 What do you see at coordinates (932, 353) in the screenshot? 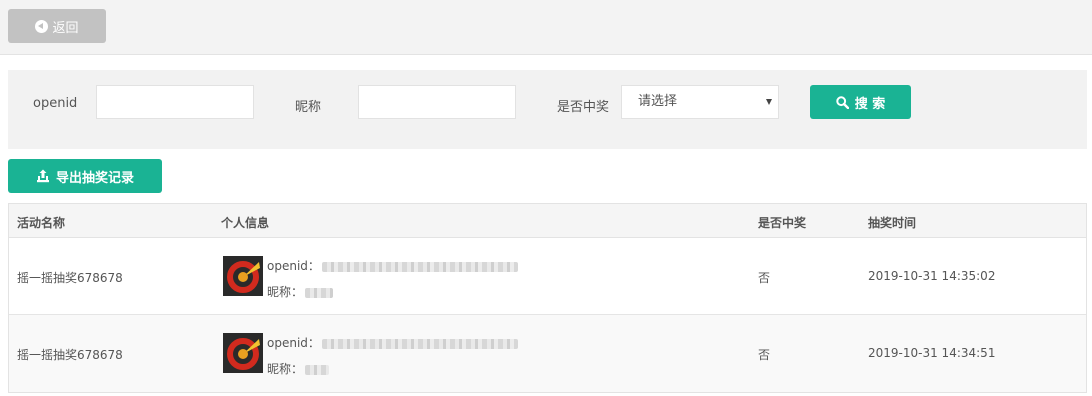
I see `draw-time: 2019-10-31 14:34:51` at bounding box center [932, 353].